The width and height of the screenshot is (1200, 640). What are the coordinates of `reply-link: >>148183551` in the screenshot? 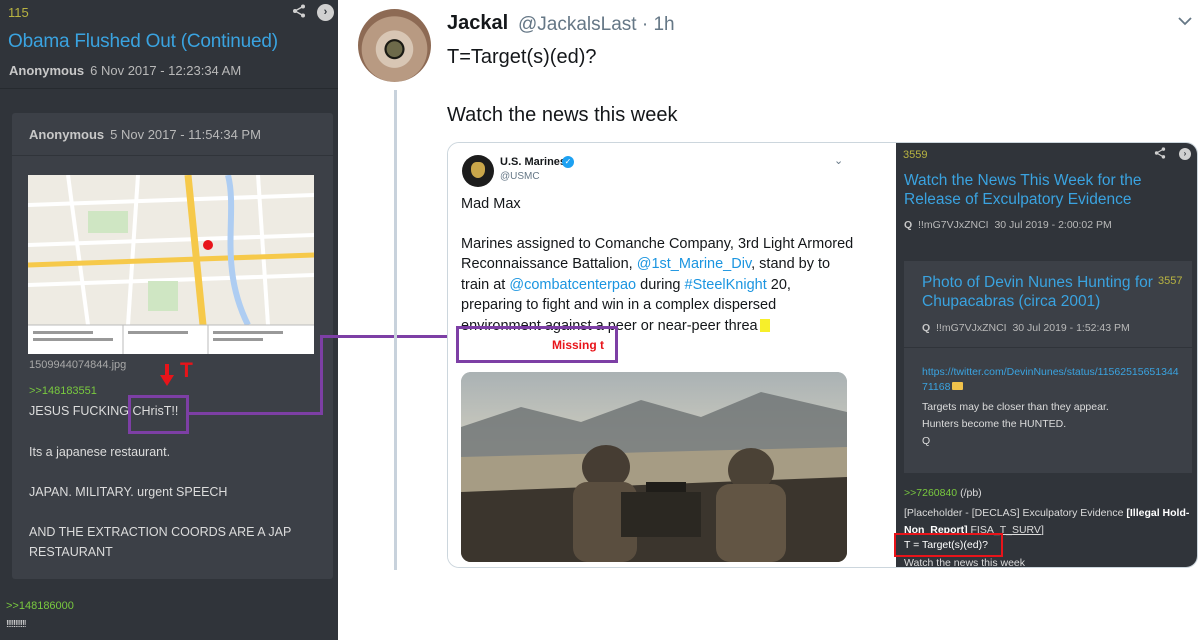 It's located at (63, 391).